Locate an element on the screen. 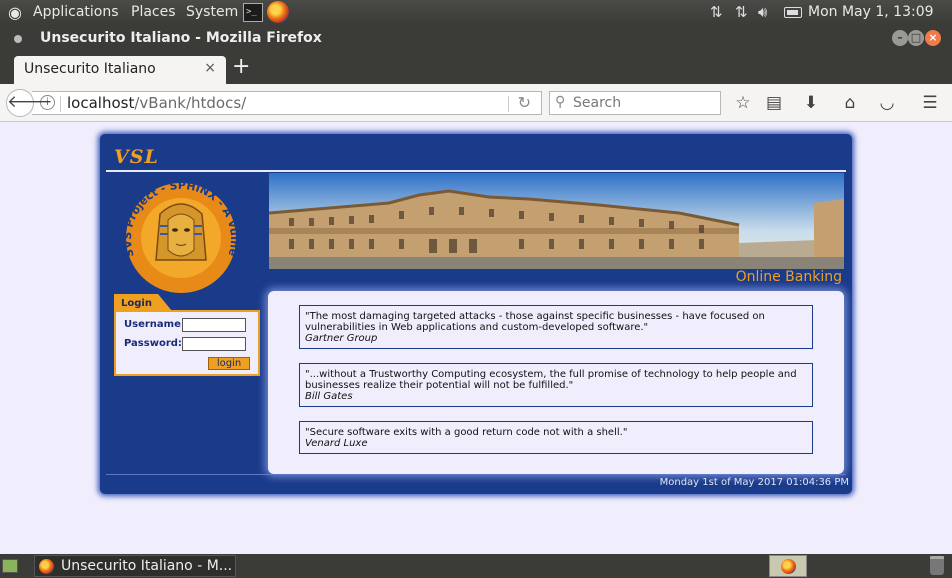 The width and height of the screenshot is (952, 578). palace-panorama-banner is located at coordinates (556, 221).